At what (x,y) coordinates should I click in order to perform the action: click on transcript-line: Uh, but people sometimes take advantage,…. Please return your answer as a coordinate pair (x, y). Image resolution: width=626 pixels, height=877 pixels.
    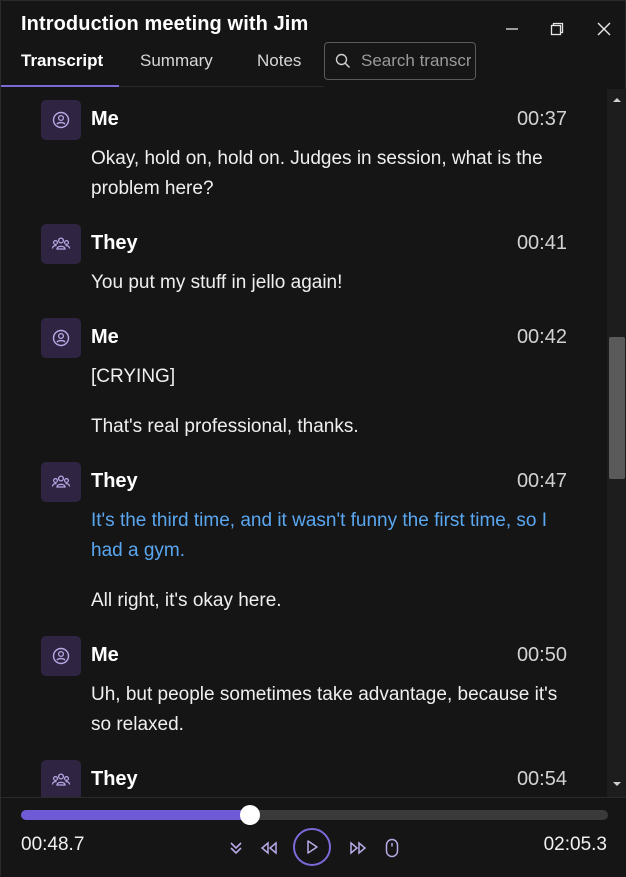
    Looking at the image, I should click on (324, 709).